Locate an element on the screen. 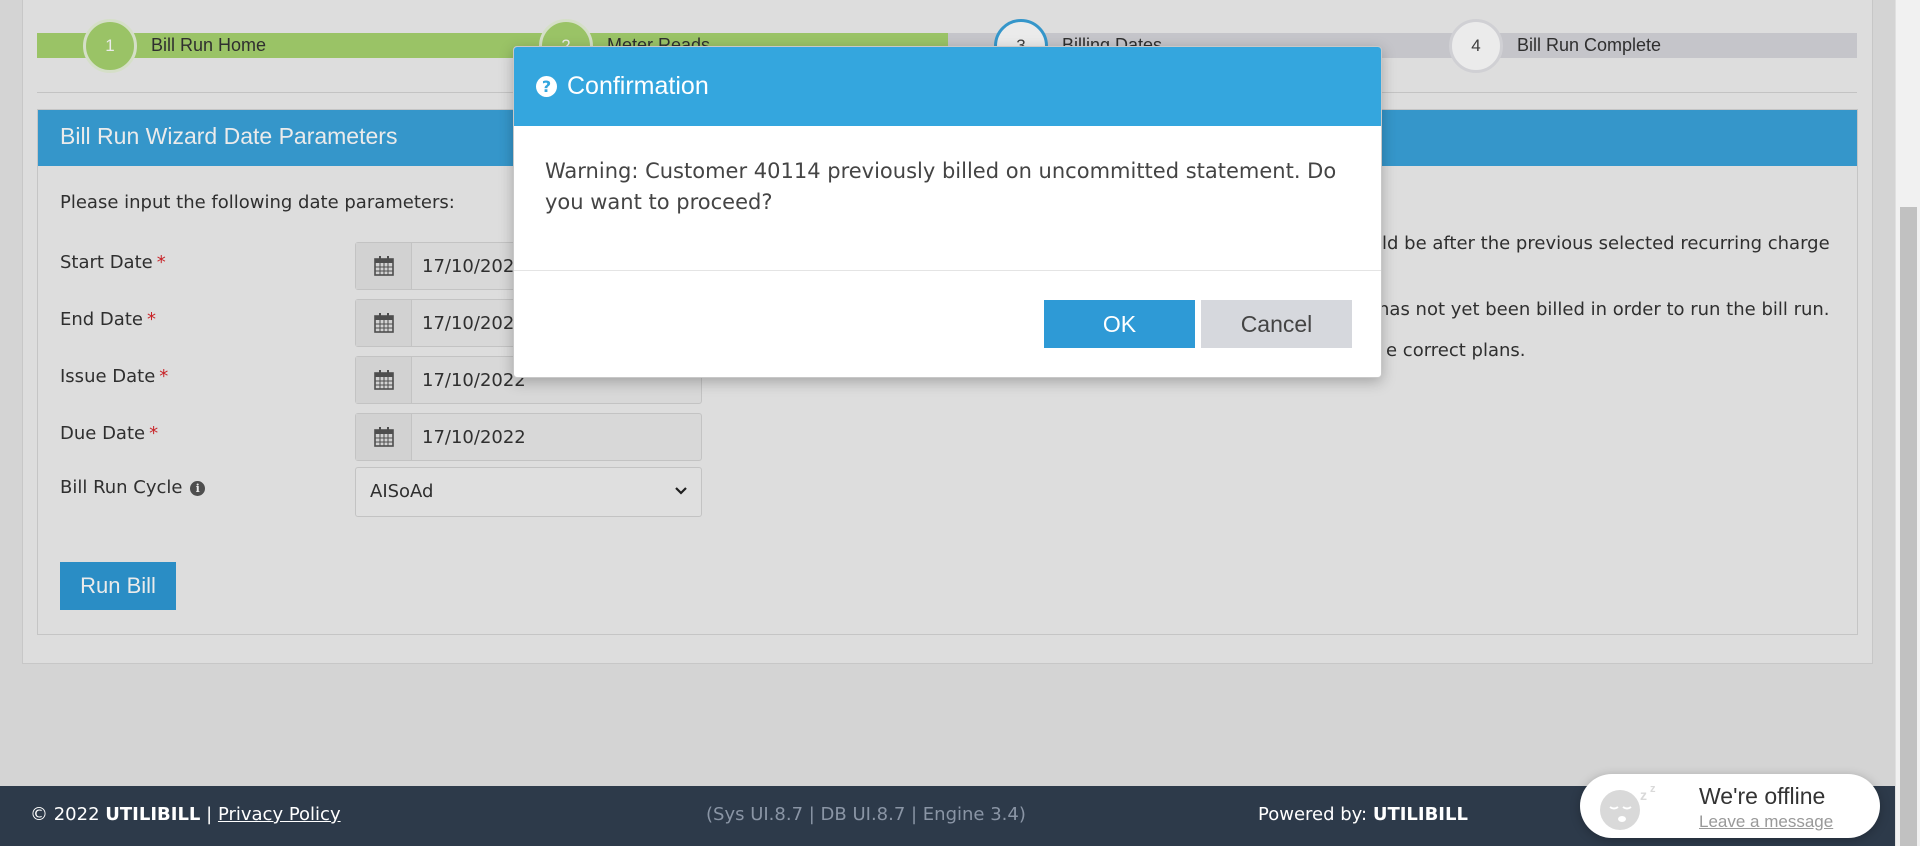 Image resolution: width=1920 pixels, height=846 pixels. dialog-header: ? Confirmation is located at coordinates (947, 86).